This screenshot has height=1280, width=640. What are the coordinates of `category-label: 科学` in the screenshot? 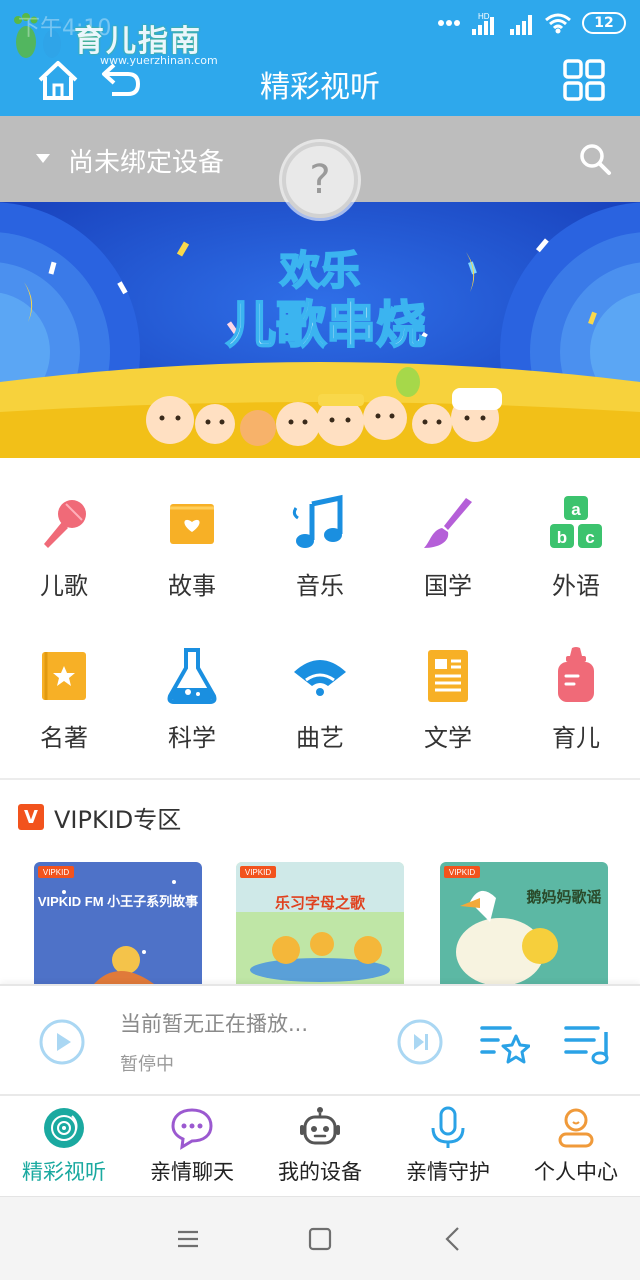 It's located at (192, 738).